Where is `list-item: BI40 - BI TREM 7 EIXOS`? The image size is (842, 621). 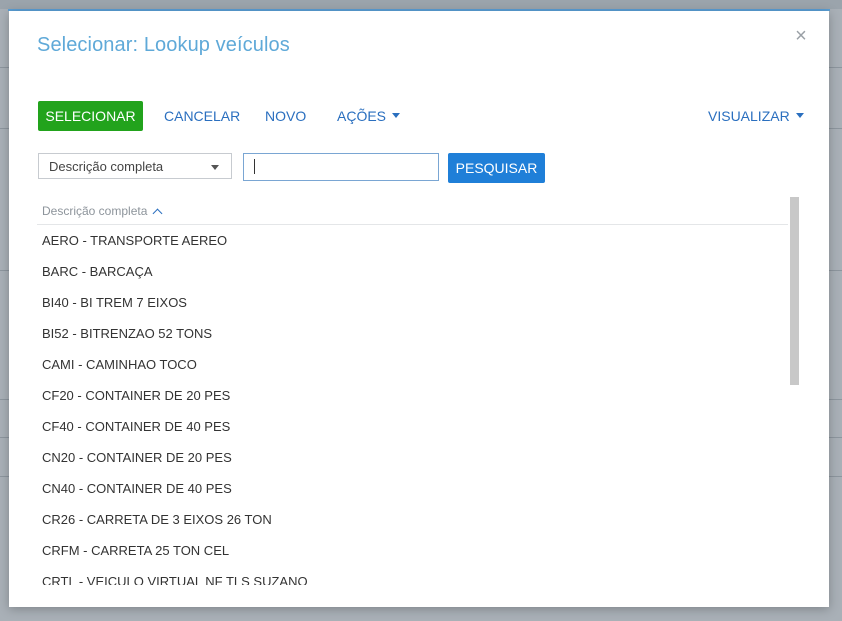 list-item: BI40 - BI TREM 7 EIXOS is located at coordinates (412, 302).